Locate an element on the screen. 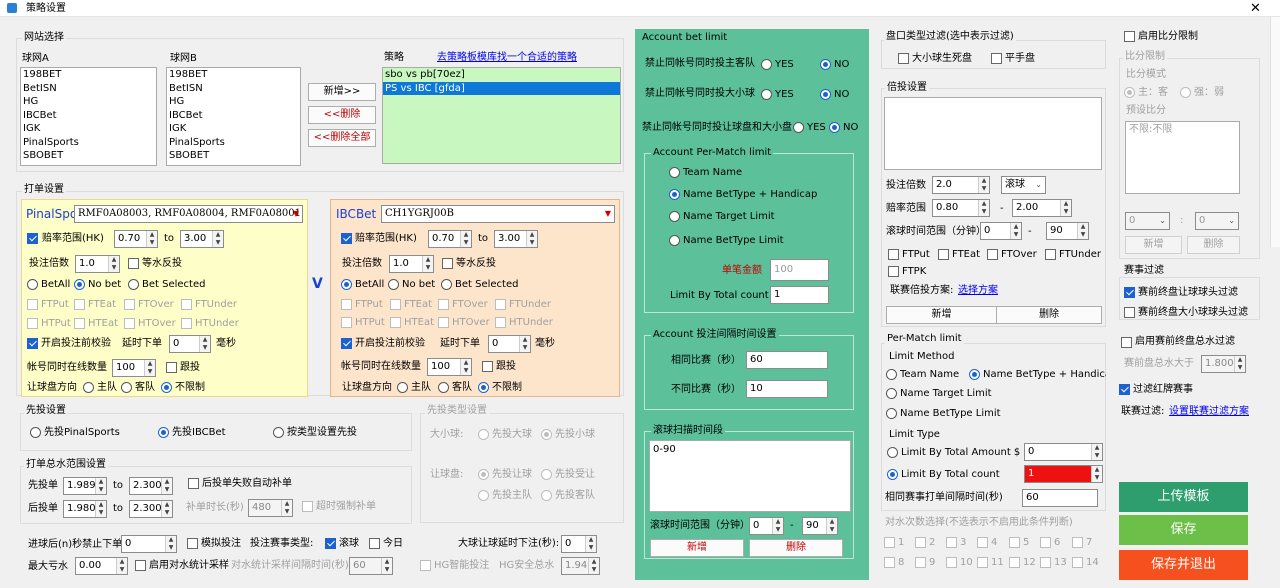  pl-count: 1 ▲ ▼ is located at coordinates (1063, 474).